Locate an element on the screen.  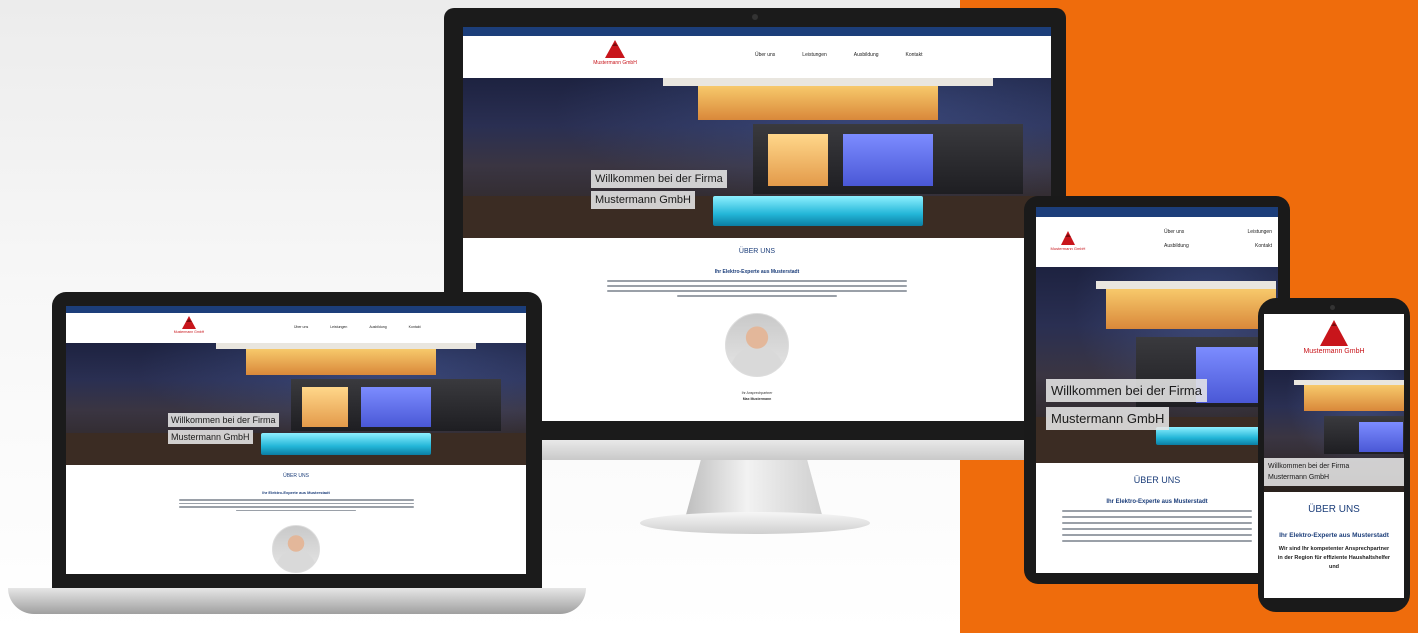
phone-header: Mustermann GmbH is located at coordinates (1334, 342).